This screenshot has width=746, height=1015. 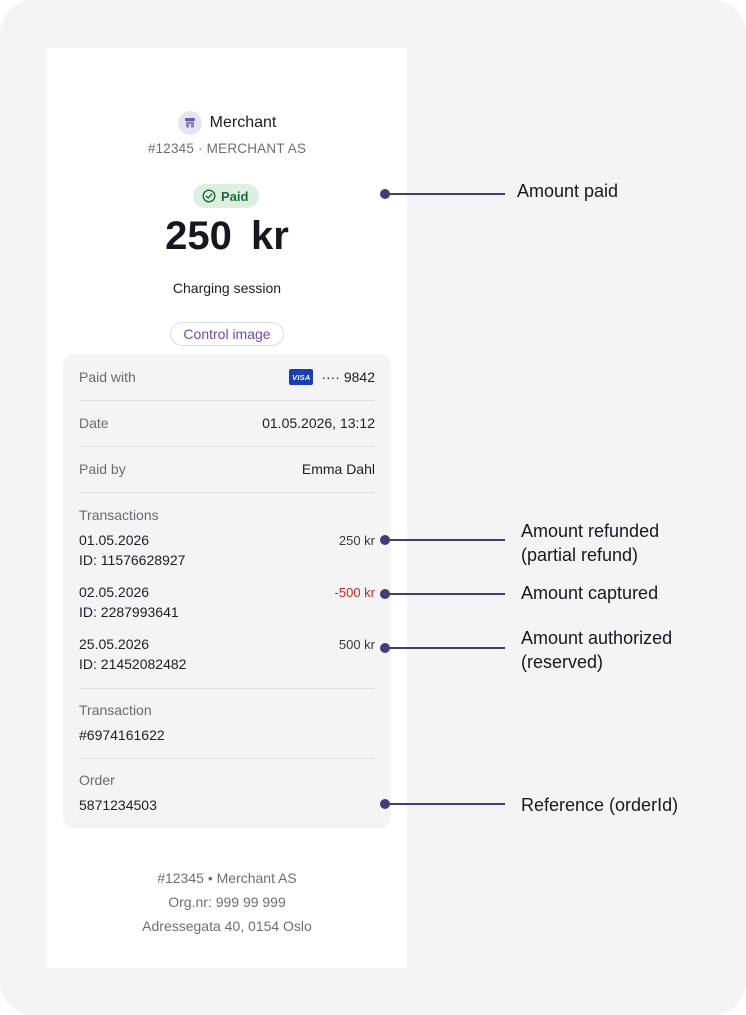 I want to click on date-row: Date 01.05.2026, 13:12, so click(x=227, y=423).